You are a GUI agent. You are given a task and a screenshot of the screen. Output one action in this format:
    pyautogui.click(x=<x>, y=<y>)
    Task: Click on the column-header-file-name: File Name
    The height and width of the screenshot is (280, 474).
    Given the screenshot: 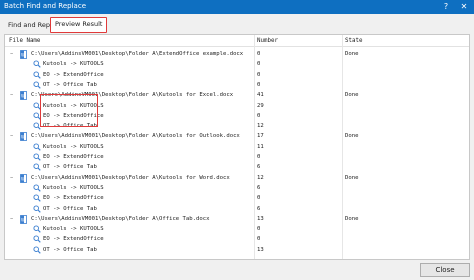 What is the action you would take?
    pyautogui.click(x=24, y=41)
    